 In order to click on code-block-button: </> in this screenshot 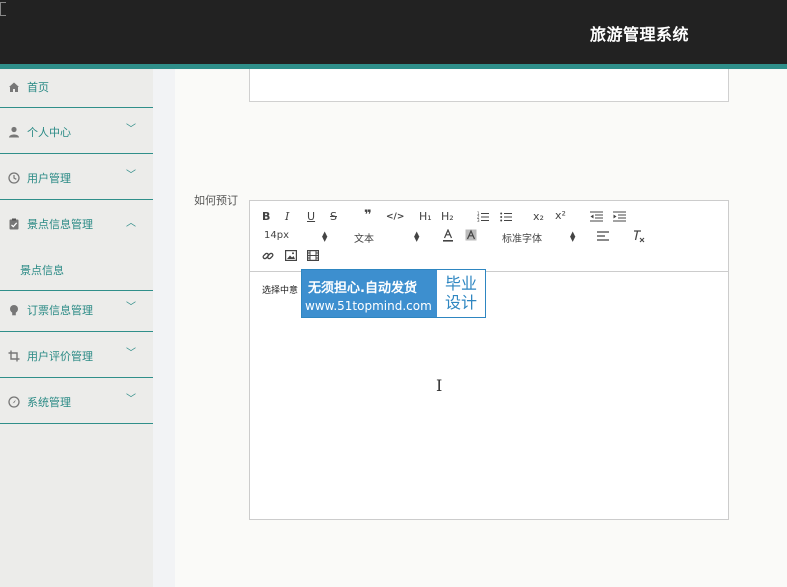, I will do `click(395, 217)`.